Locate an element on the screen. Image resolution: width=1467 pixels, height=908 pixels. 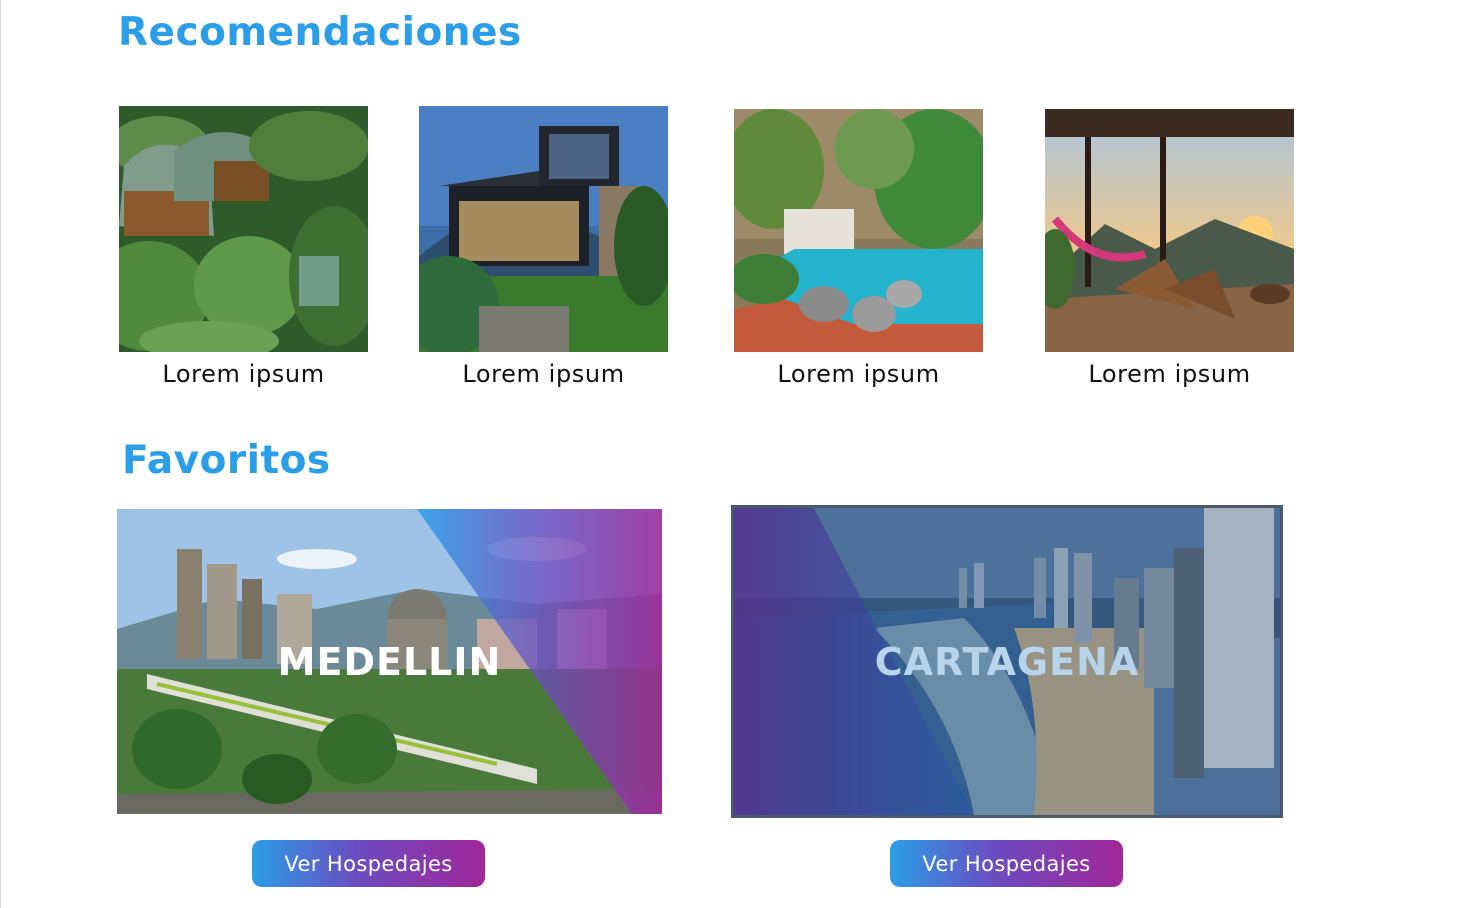
favorite-card-cartagena: CARTAGENA is located at coordinates (1007, 661).